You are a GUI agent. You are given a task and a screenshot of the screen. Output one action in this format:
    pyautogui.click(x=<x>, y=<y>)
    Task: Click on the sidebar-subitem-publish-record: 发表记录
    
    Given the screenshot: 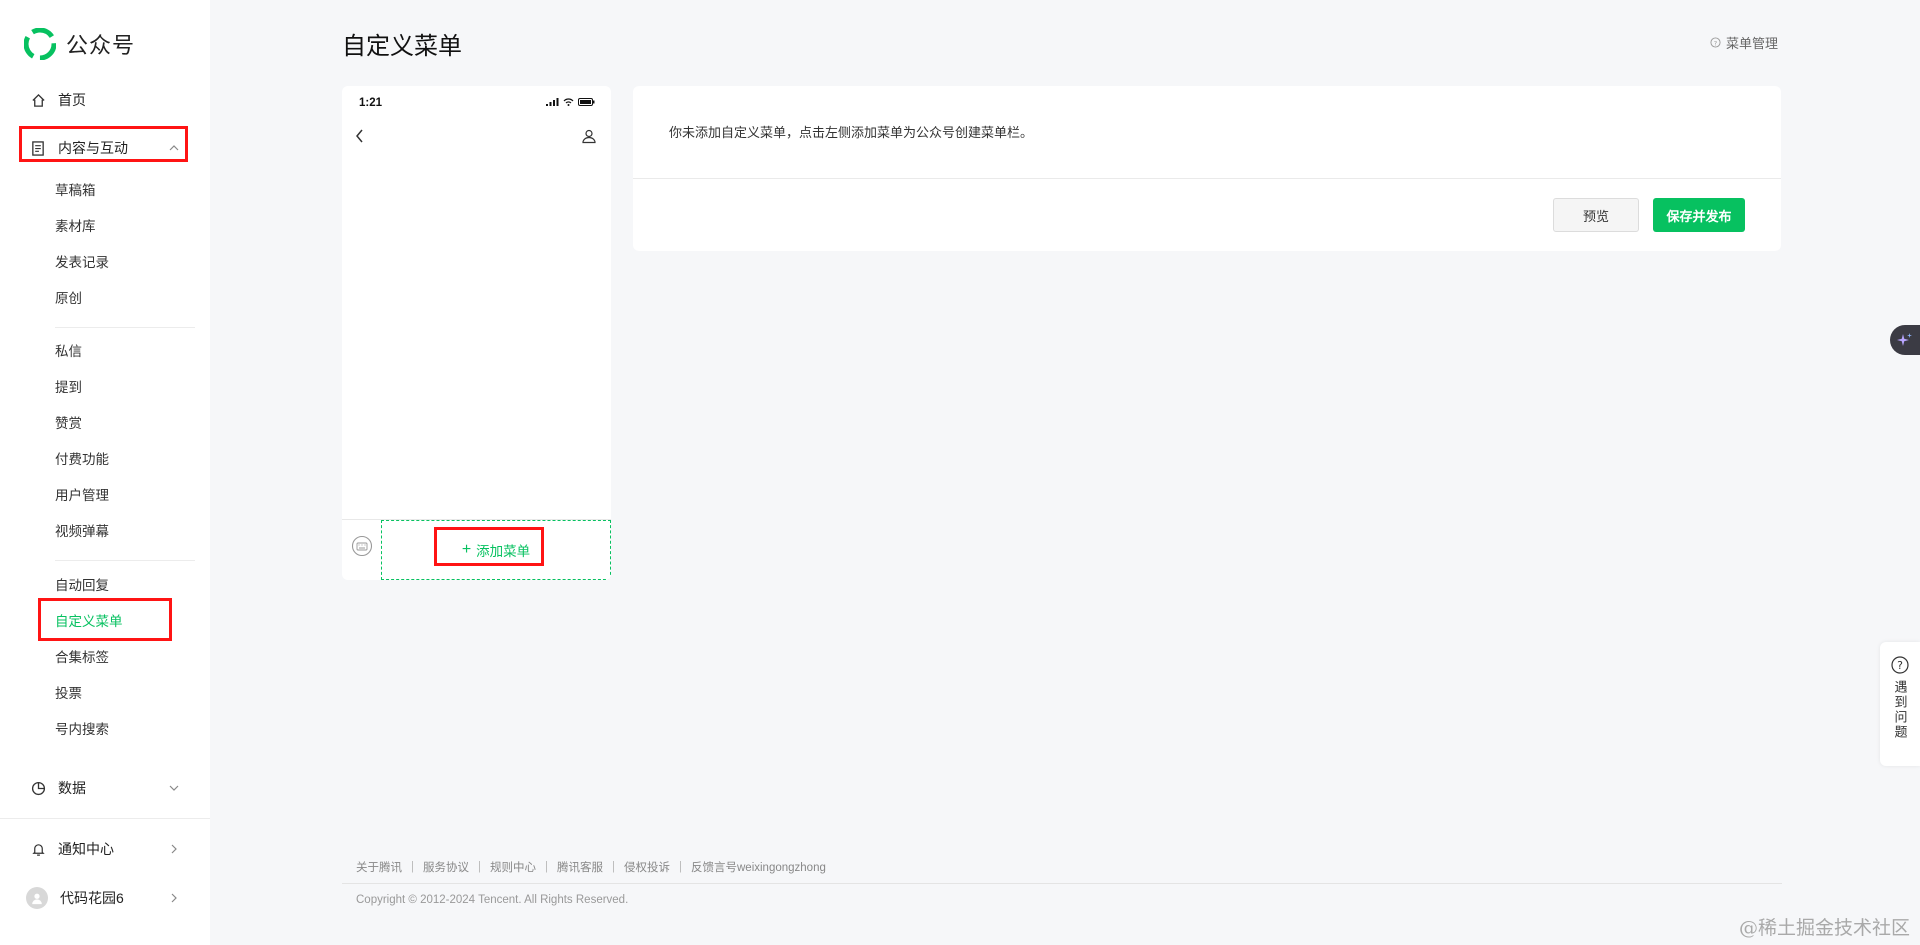 What is the action you would take?
    pyautogui.click(x=82, y=263)
    